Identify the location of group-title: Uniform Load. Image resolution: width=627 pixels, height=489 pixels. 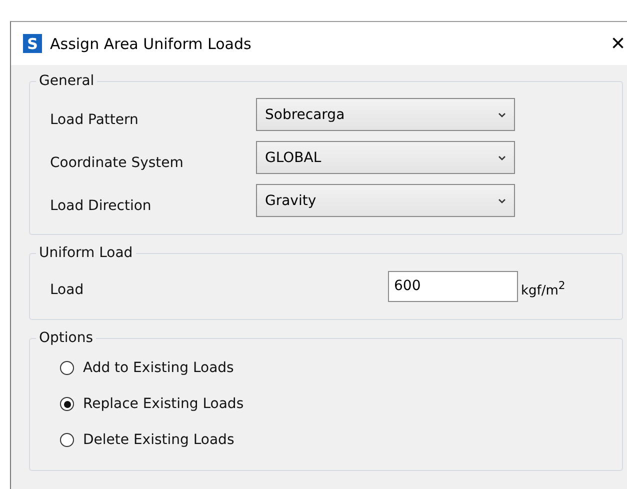
(86, 253).